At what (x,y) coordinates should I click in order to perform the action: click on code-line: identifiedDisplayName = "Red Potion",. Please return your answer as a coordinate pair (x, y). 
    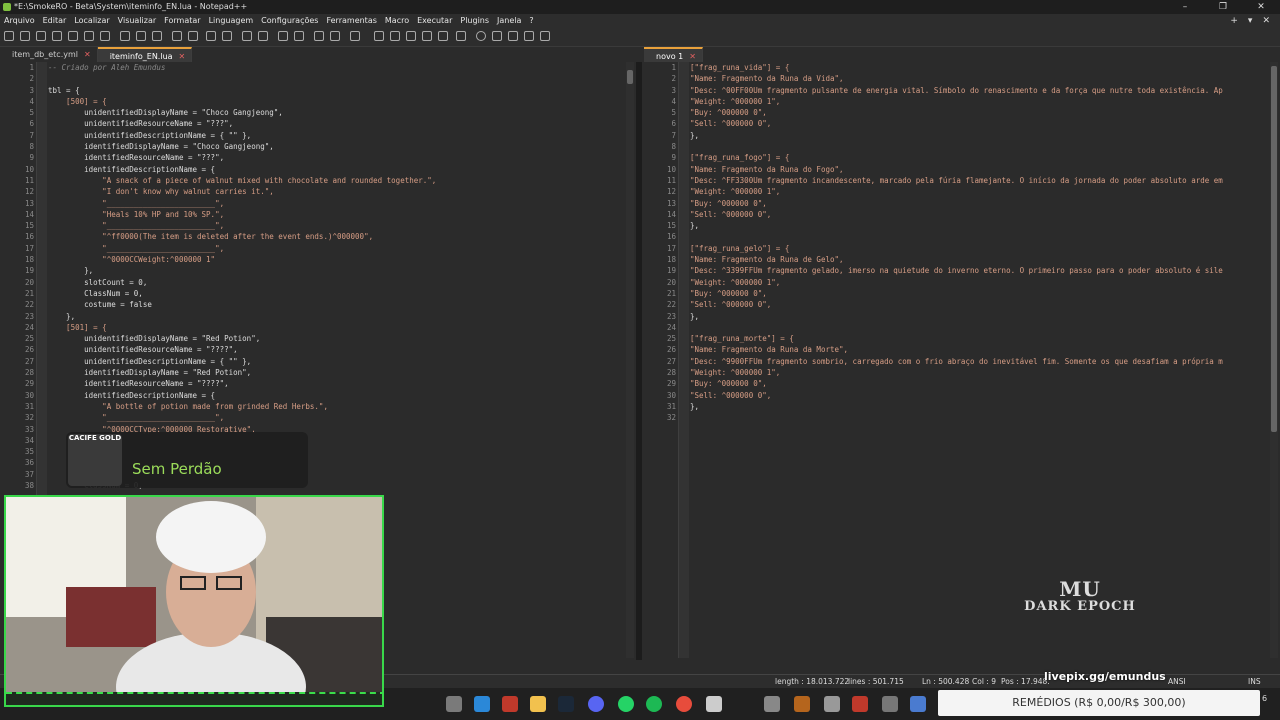
    Looking at the image, I should click on (335, 372).